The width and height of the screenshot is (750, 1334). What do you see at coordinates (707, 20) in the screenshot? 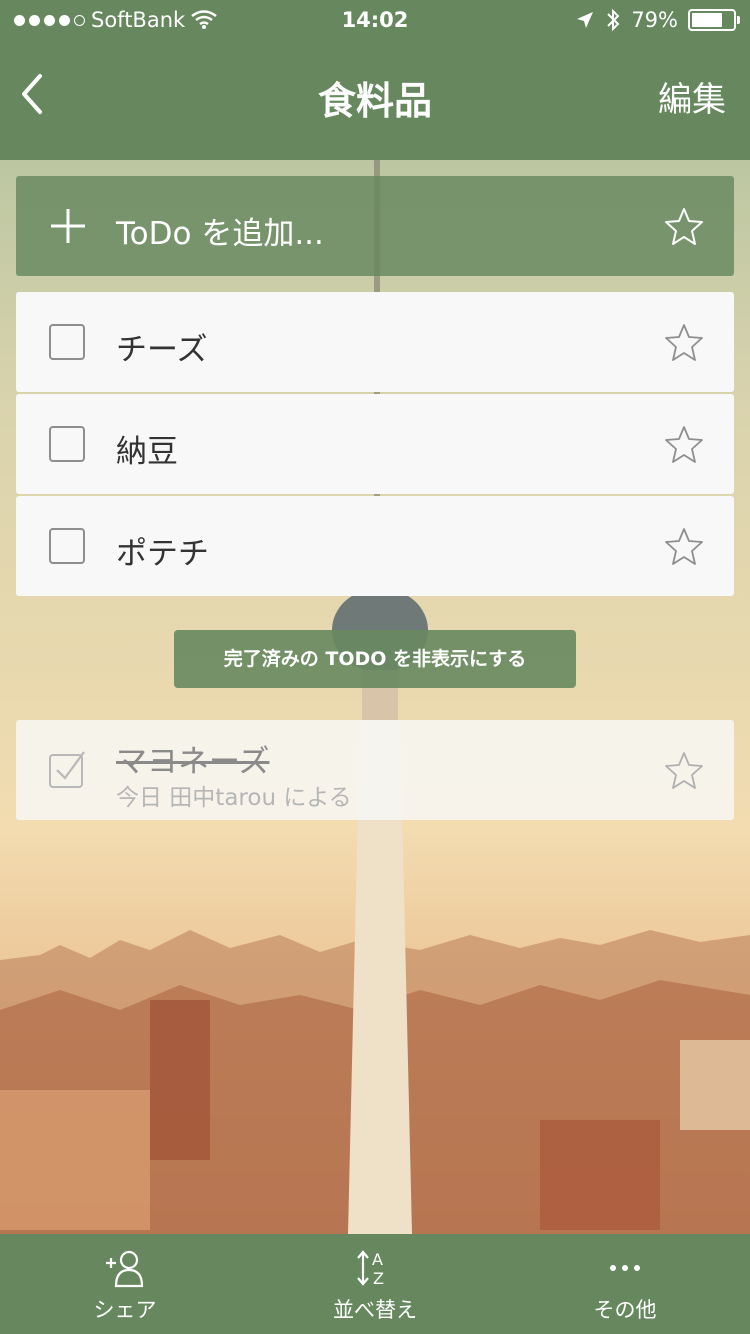
I see `battery-level-fill` at bounding box center [707, 20].